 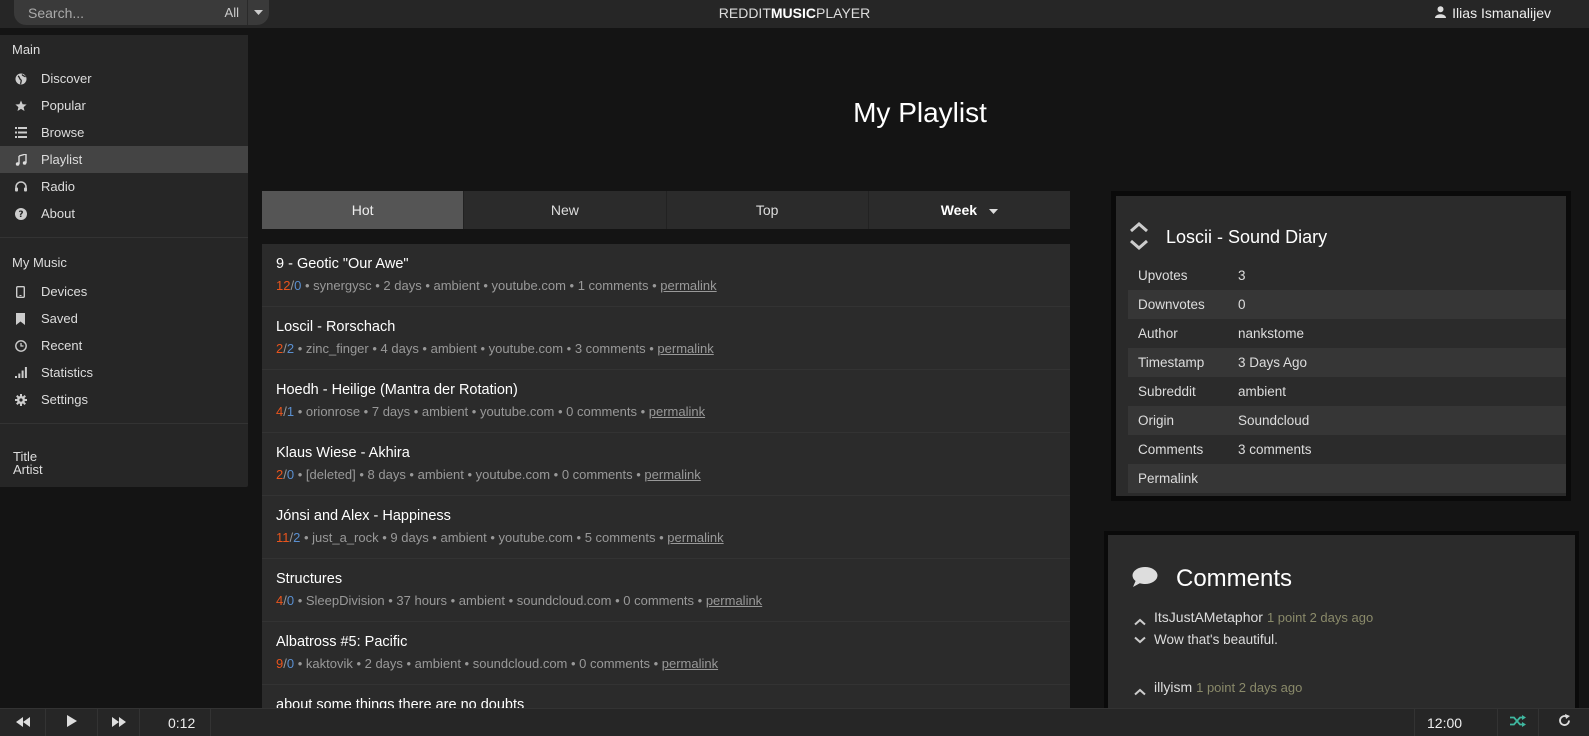 What do you see at coordinates (1242, 275) in the screenshot?
I see `info-value: 3` at bounding box center [1242, 275].